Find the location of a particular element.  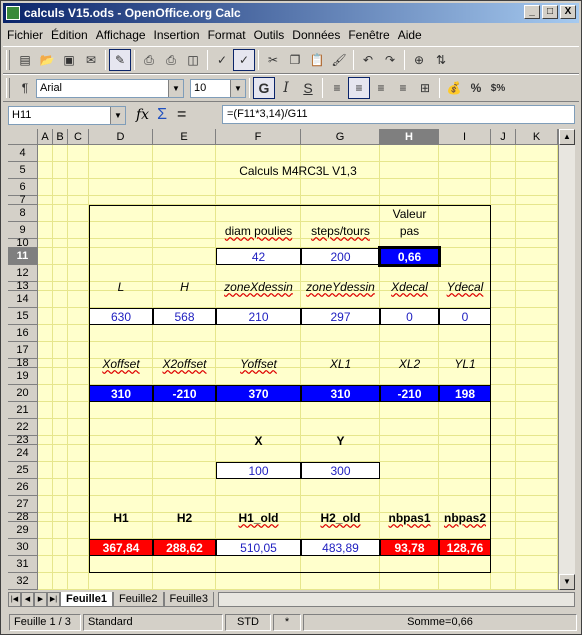

scroll-up-icon: ▲ is located at coordinates (567, 137).